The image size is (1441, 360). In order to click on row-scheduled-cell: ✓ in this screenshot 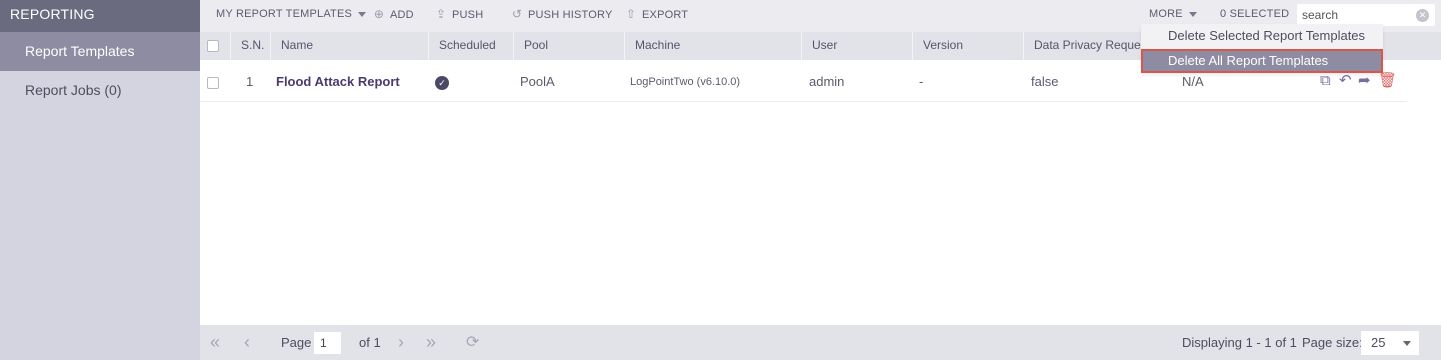, I will do `click(467, 82)`.